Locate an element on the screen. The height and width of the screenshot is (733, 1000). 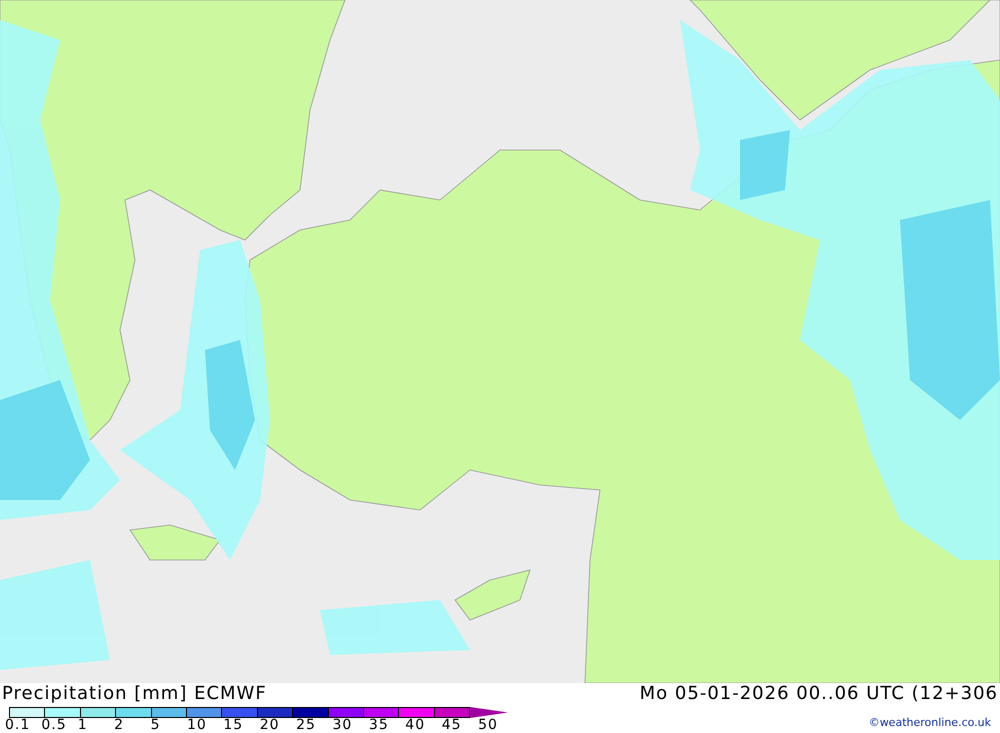
scale-label: 40 is located at coordinates (415, 725).